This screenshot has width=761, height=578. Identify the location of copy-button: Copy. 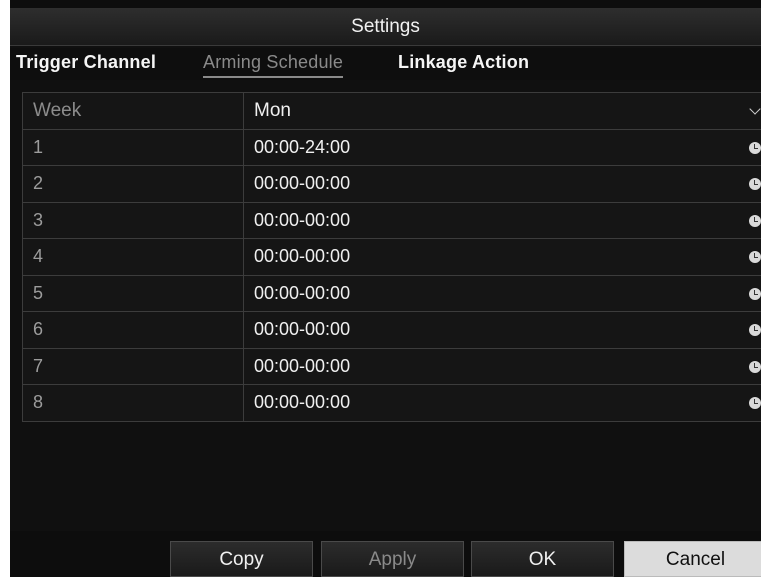
(241, 559).